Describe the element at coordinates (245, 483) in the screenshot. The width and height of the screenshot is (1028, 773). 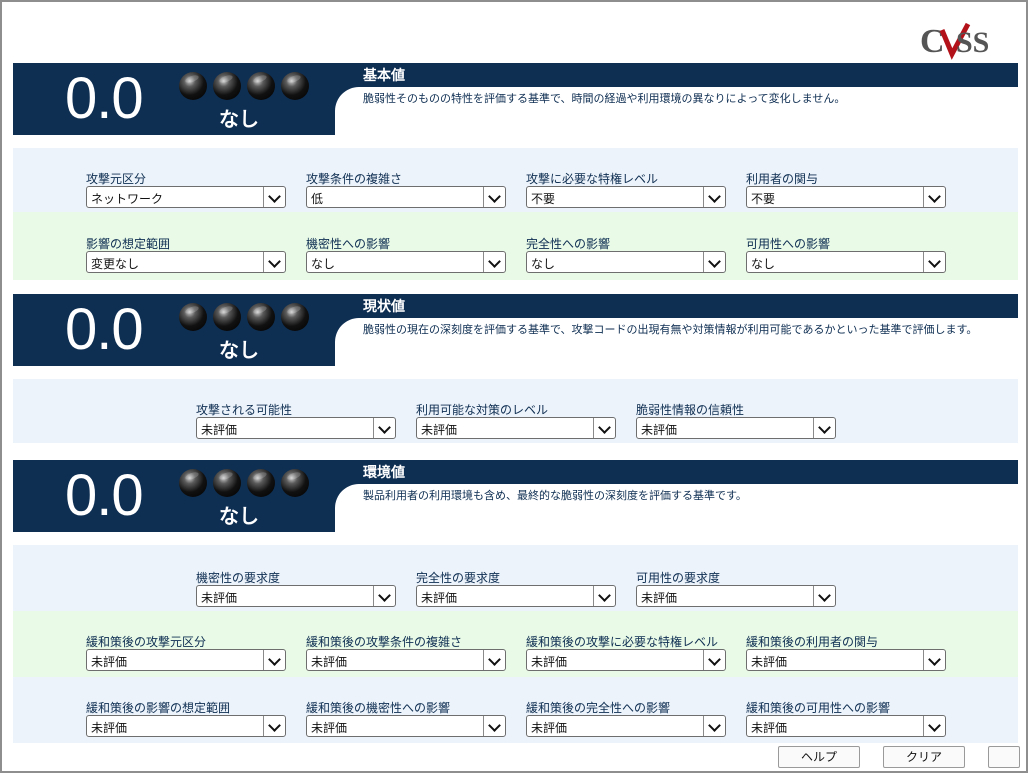
I see `rating-dots` at that location.